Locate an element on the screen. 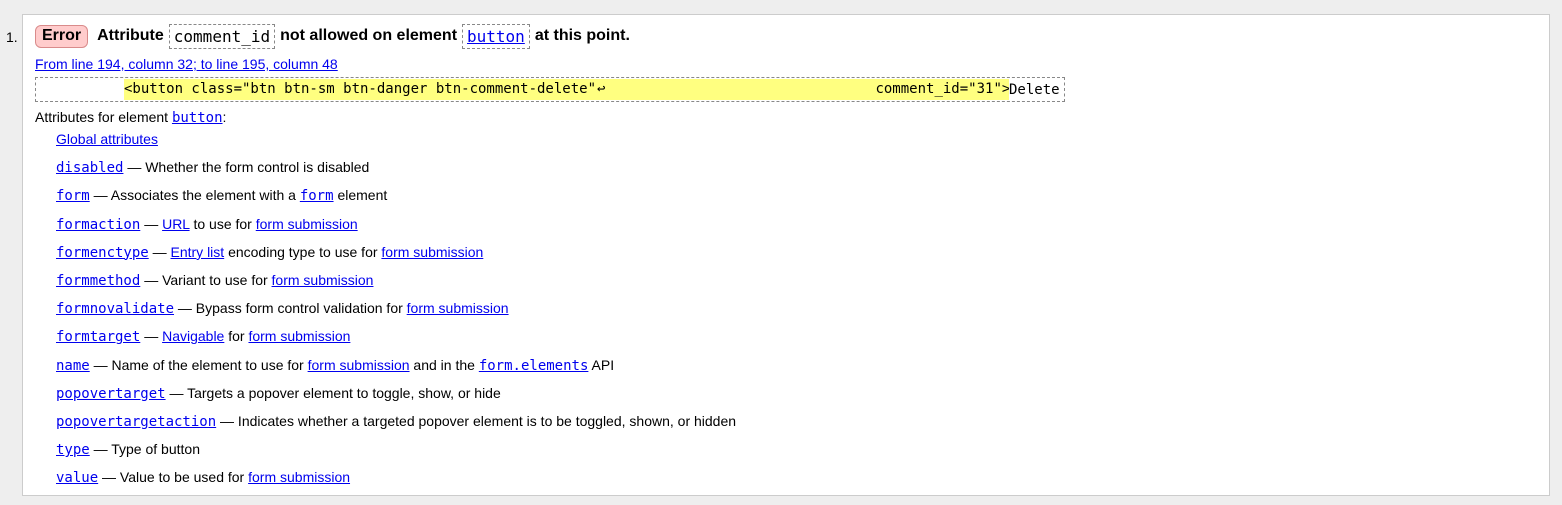 The image size is (1562, 505). source-highlight-end: comment_id="31"> is located at coordinates (942, 89).